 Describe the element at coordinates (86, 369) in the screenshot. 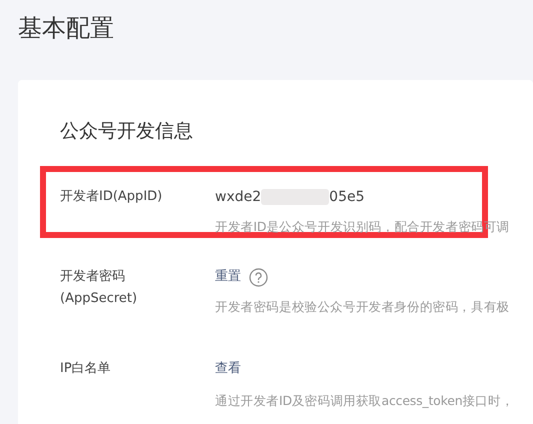

I see `field-label: IP白名单` at that location.